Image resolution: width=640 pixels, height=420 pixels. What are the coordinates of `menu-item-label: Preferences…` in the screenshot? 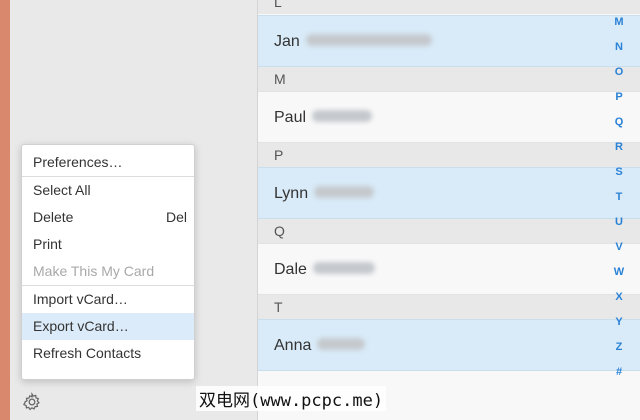 It's located at (78, 162).